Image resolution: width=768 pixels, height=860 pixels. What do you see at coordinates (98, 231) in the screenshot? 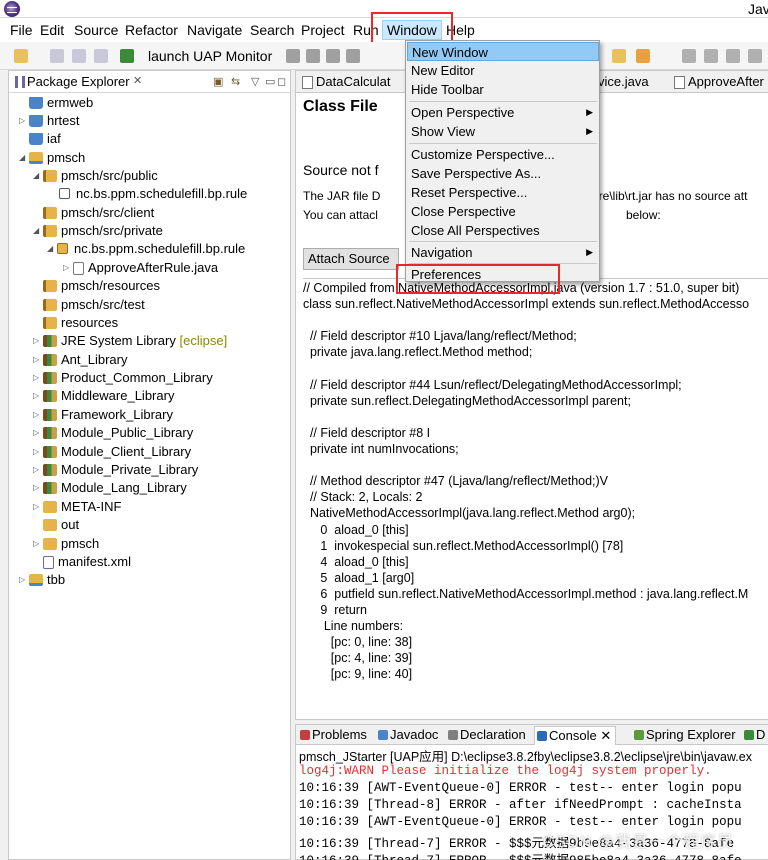
I see `tree-item-src-private: ◢ pmsch/src/private` at bounding box center [98, 231].